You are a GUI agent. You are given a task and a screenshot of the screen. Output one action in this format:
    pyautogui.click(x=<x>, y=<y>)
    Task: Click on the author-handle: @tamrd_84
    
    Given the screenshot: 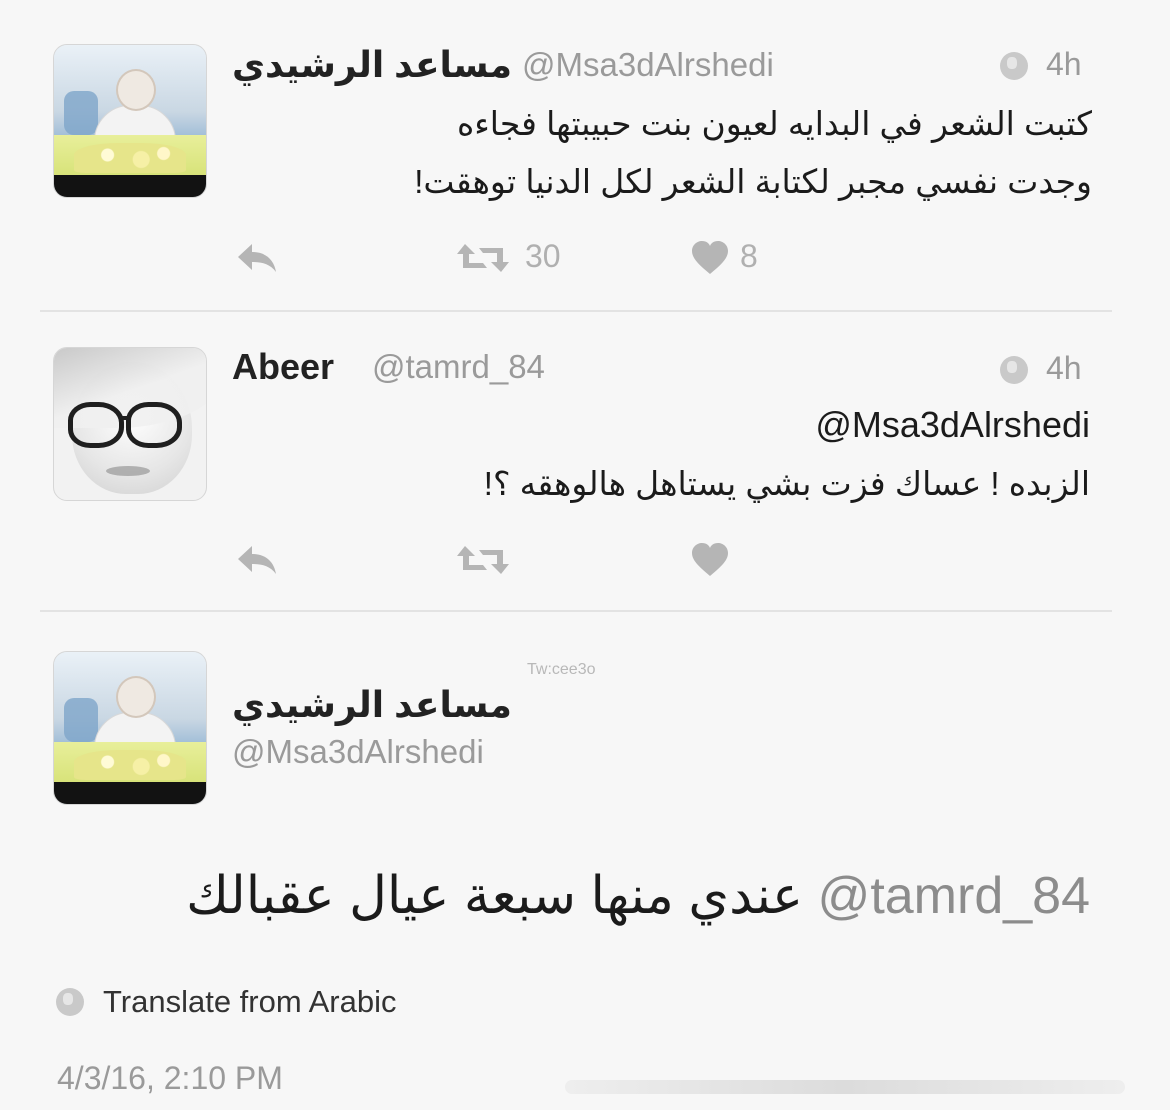 What is the action you would take?
    pyautogui.click(x=458, y=367)
    